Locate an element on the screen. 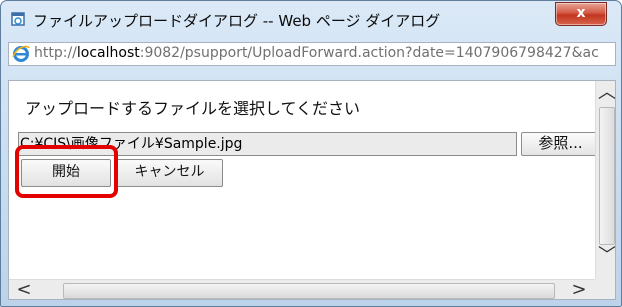  ie-page-icon is located at coordinates (18, 19).